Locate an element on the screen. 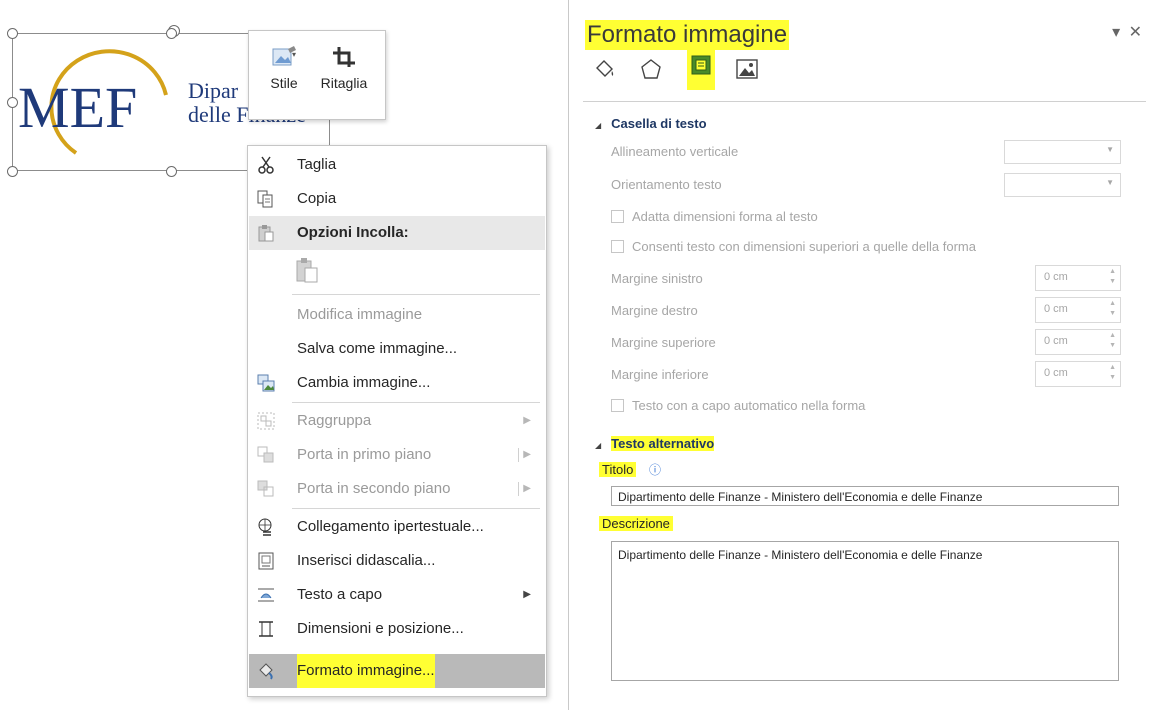  menu-item-copia: Copia is located at coordinates (397, 199).